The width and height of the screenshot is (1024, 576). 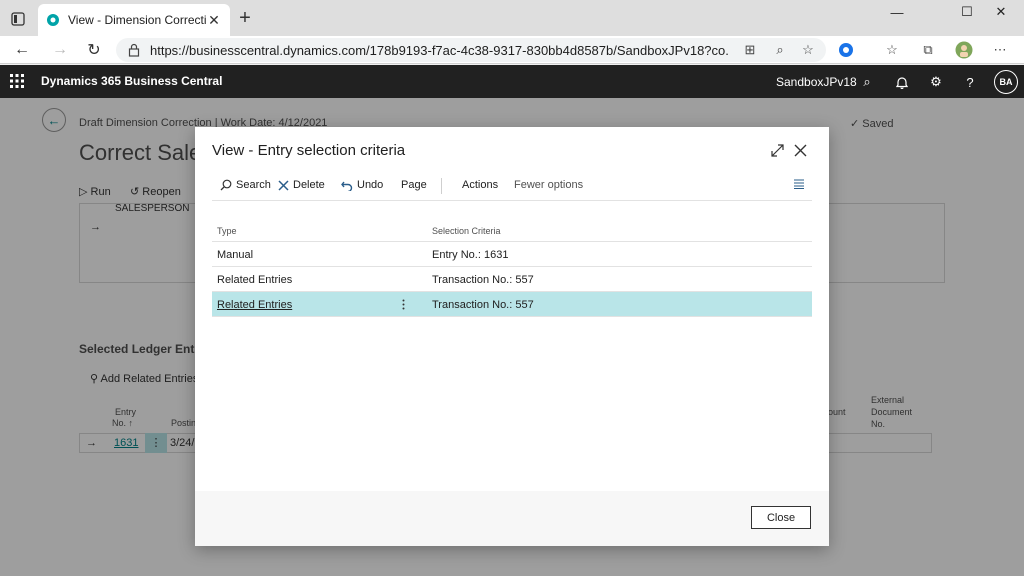 What do you see at coordinates (301, 185) in the screenshot?
I see `delete-button: Delete` at bounding box center [301, 185].